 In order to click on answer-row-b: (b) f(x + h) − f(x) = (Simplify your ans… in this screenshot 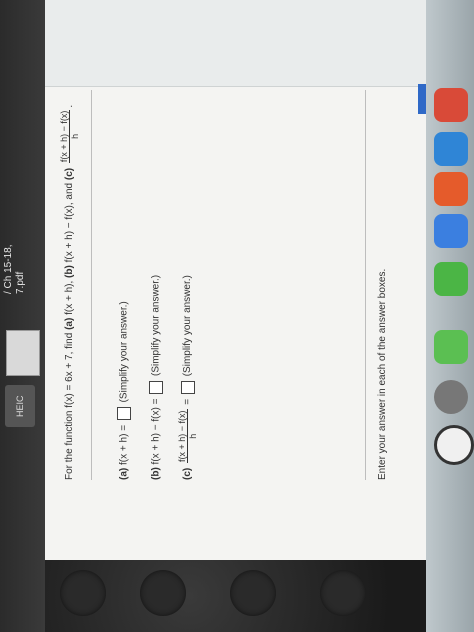, I will do `click(156, 377)`.